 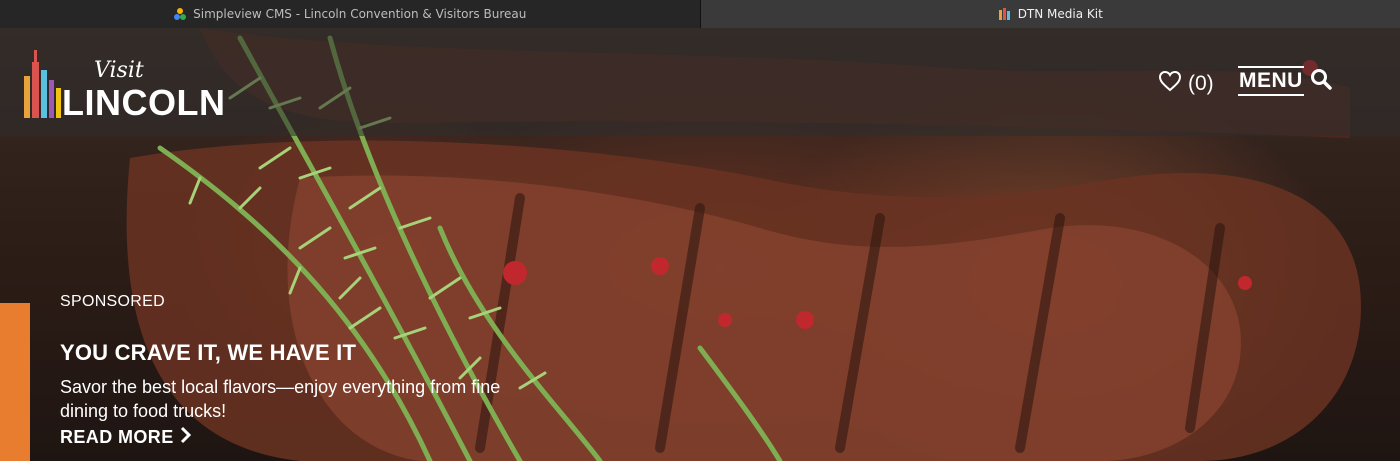 I want to click on hero-headline: YOU CRAVE IT, WE HAVE IT, so click(x=208, y=352).